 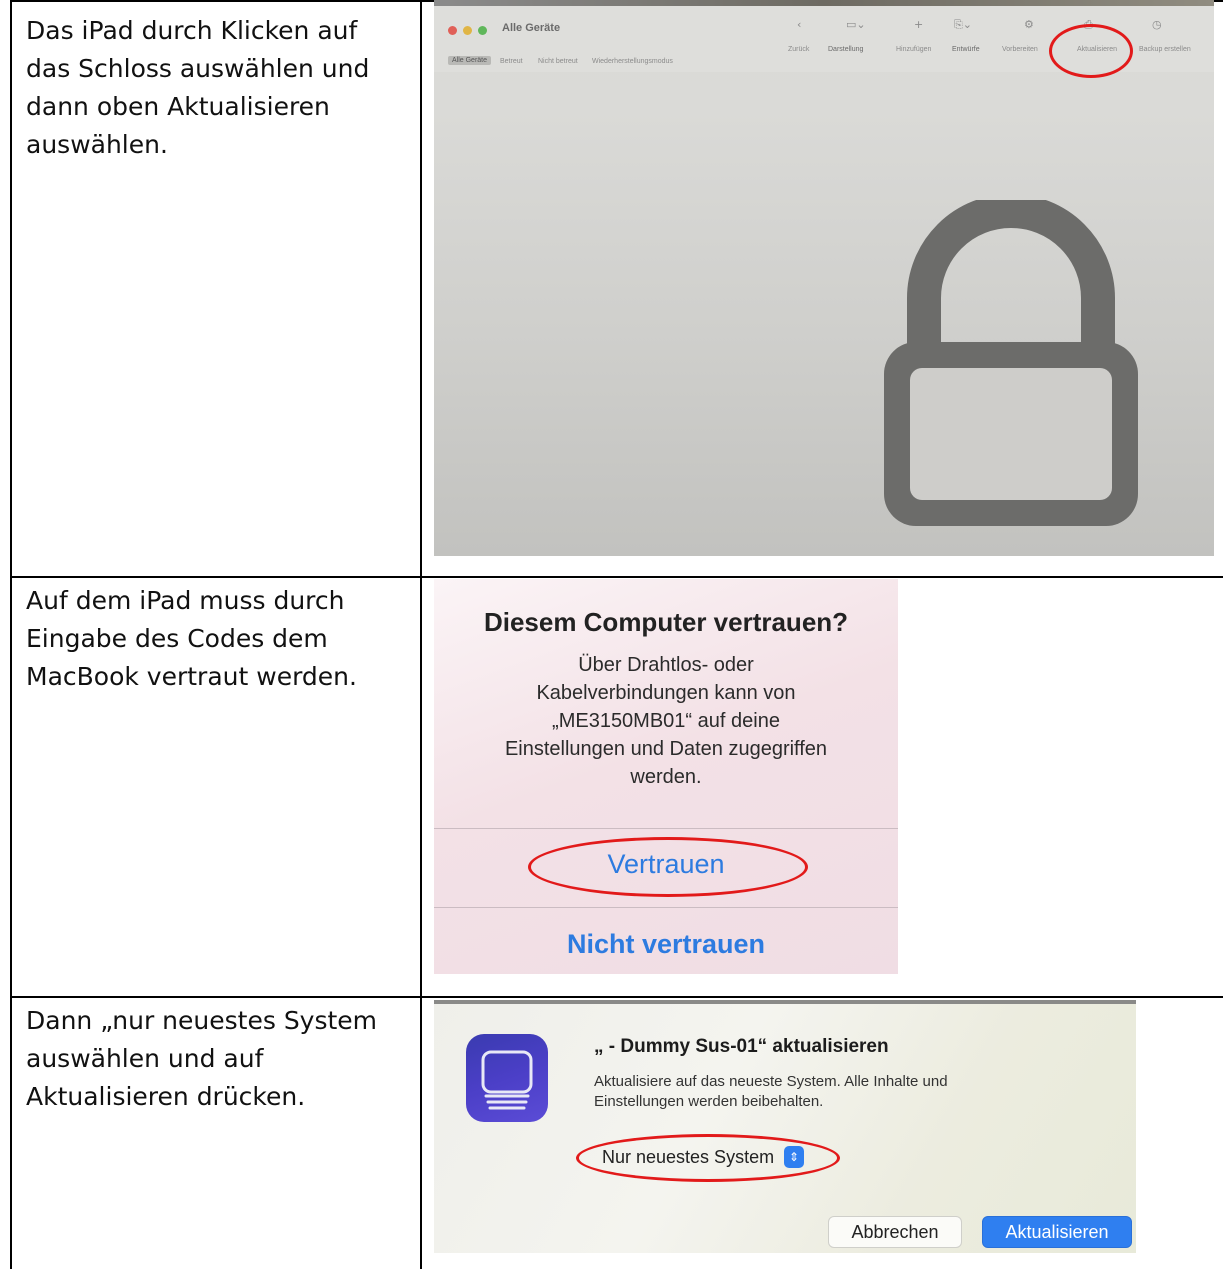 What do you see at coordinates (785, 1002) in the screenshot?
I see `screenshot-top-edge` at bounding box center [785, 1002].